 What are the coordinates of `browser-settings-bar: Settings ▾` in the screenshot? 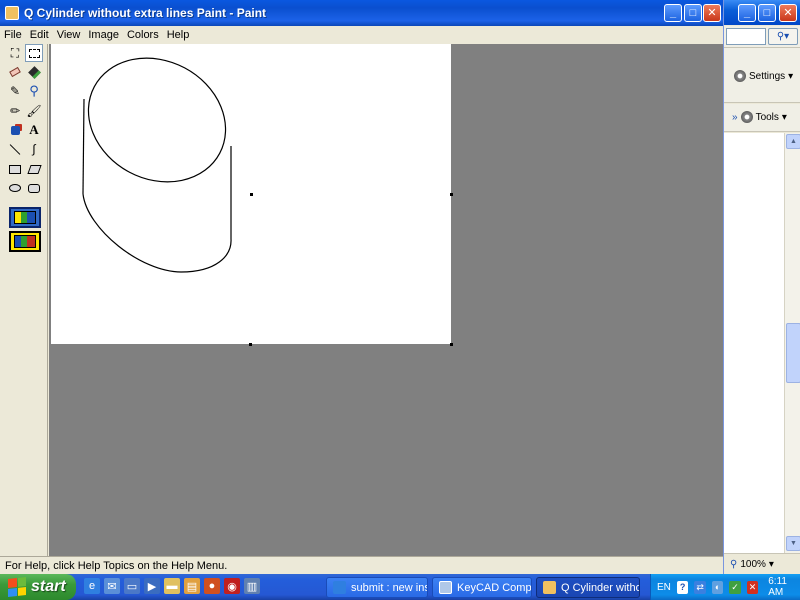 It's located at (762, 75).